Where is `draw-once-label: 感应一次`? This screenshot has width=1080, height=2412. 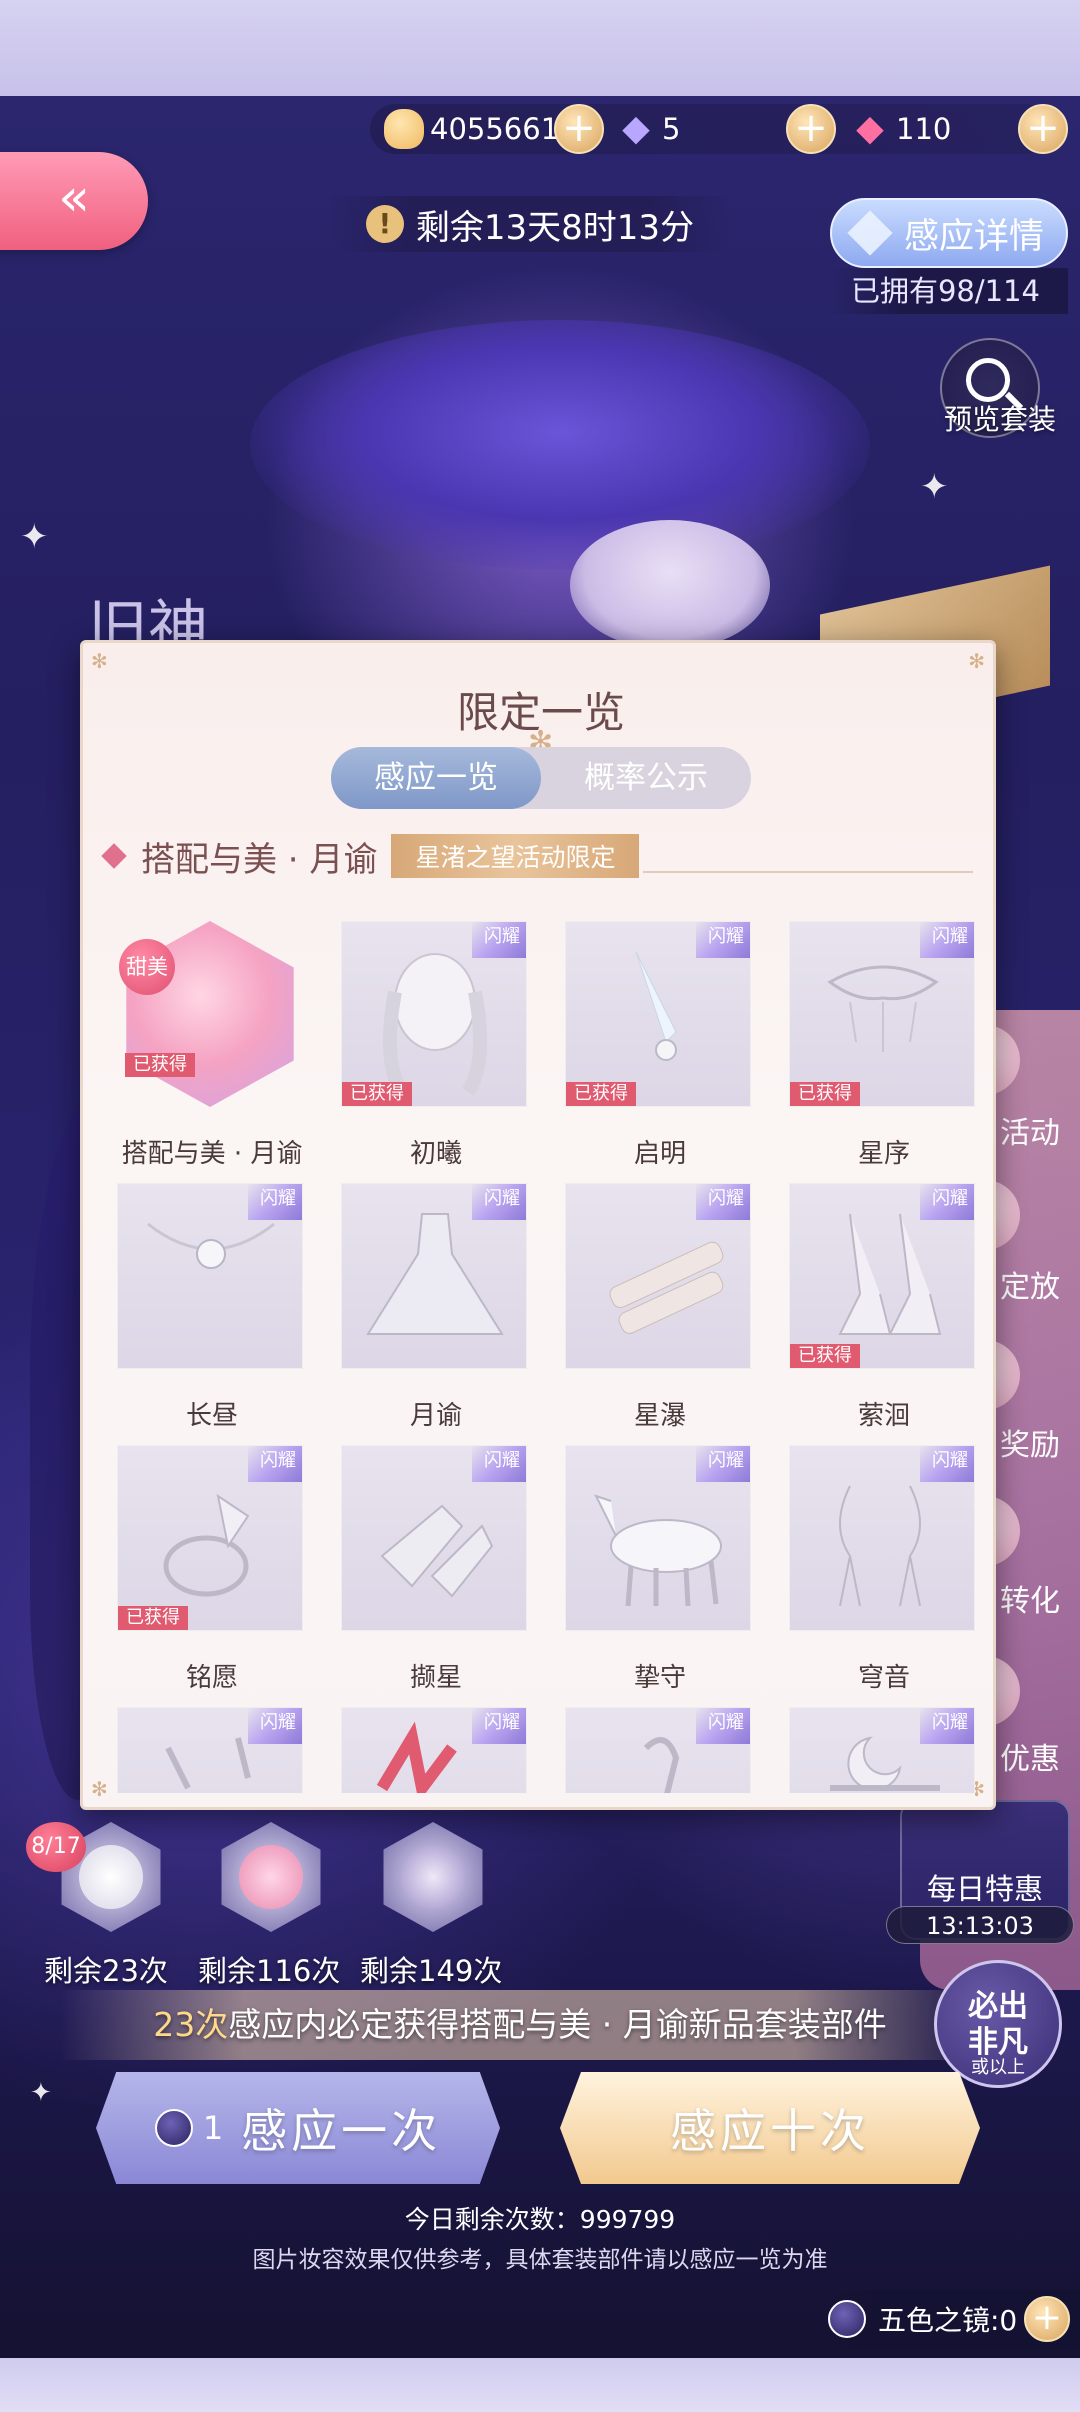
draw-once-label: 感应一次 is located at coordinates (341, 2131).